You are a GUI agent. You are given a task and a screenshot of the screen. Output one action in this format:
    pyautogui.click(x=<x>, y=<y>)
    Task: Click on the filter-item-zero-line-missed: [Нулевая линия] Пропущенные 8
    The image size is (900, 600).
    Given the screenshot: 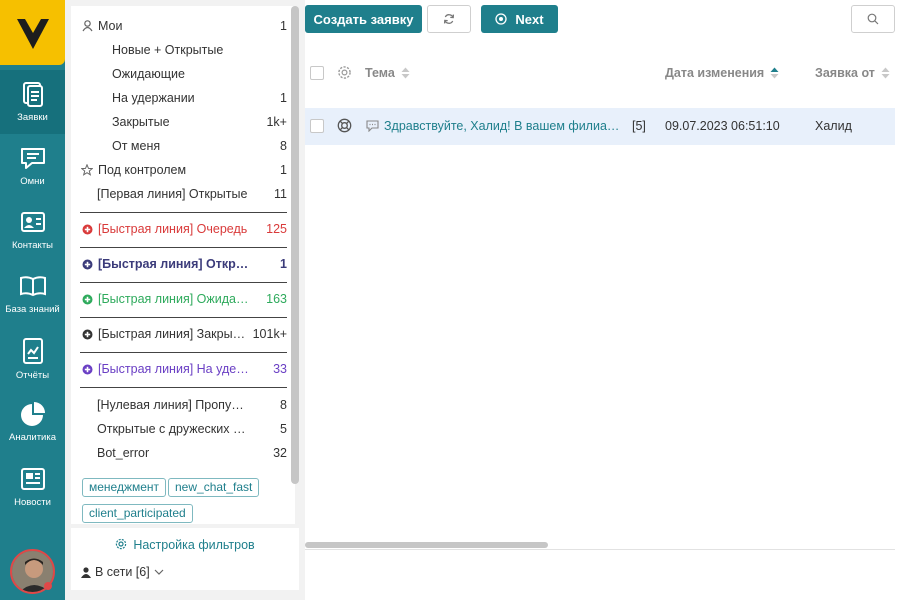 What is the action you would take?
    pyautogui.click(x=180, y=405)
    